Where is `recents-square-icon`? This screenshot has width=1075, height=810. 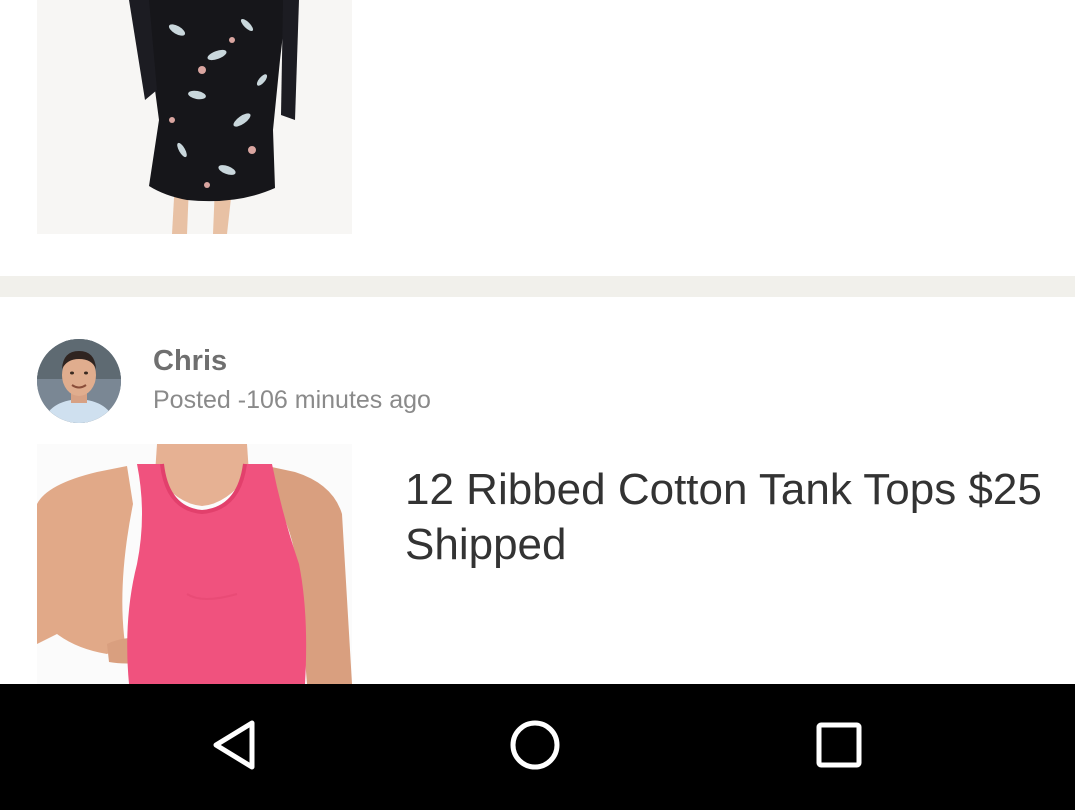
recents-square-icon is located at coordinates (839, 747).